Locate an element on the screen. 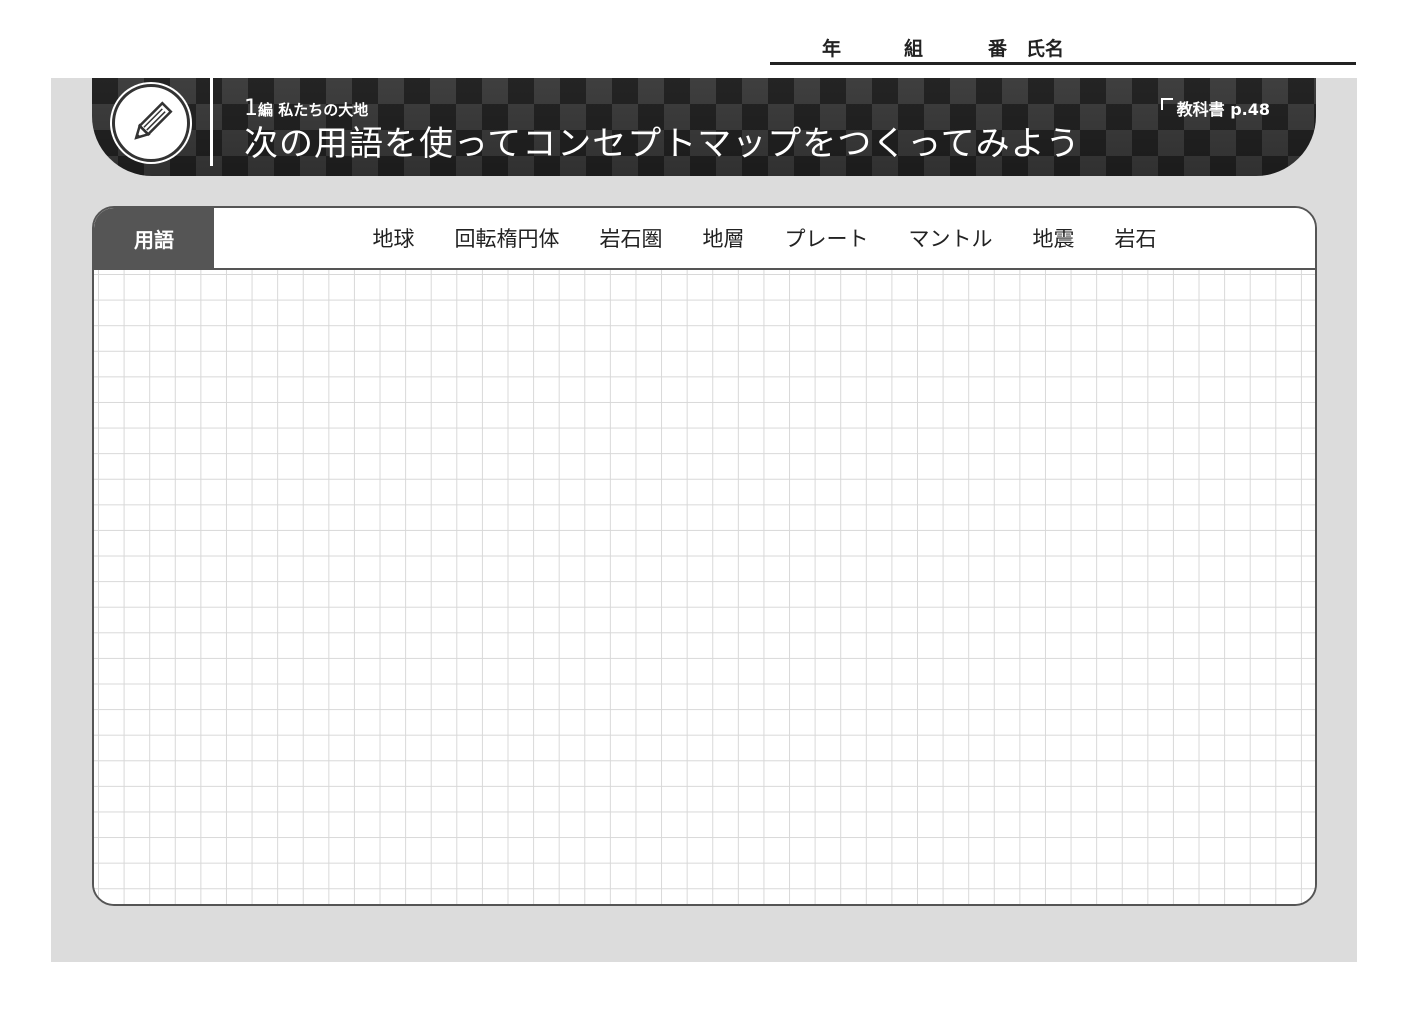 The width and height of the screenshot is (1405, 1029). pencil-icon is located at coordinates (151, 123).